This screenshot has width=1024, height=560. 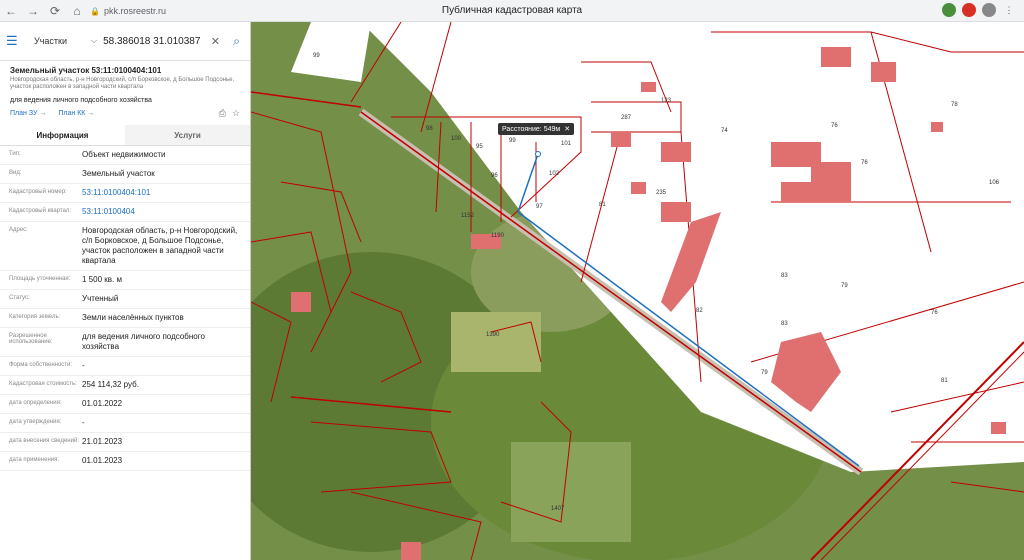 What do you see at coordinates (566, 144) in the screenshot?
I see `parcel-number-label: 101` at bounding box center [566, 144].